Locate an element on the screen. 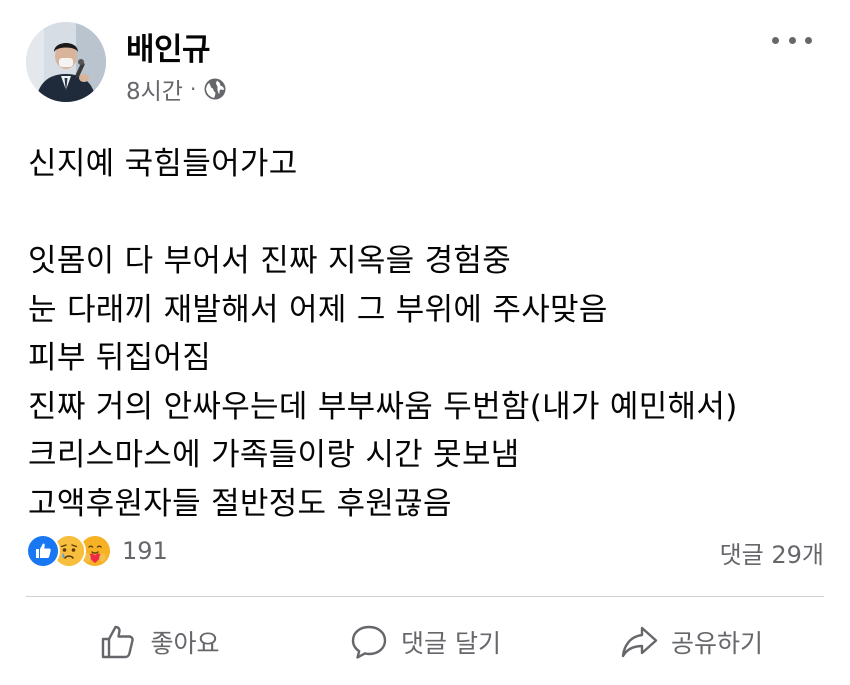  reaction-count: 191 is located at coordinates (145, 551).